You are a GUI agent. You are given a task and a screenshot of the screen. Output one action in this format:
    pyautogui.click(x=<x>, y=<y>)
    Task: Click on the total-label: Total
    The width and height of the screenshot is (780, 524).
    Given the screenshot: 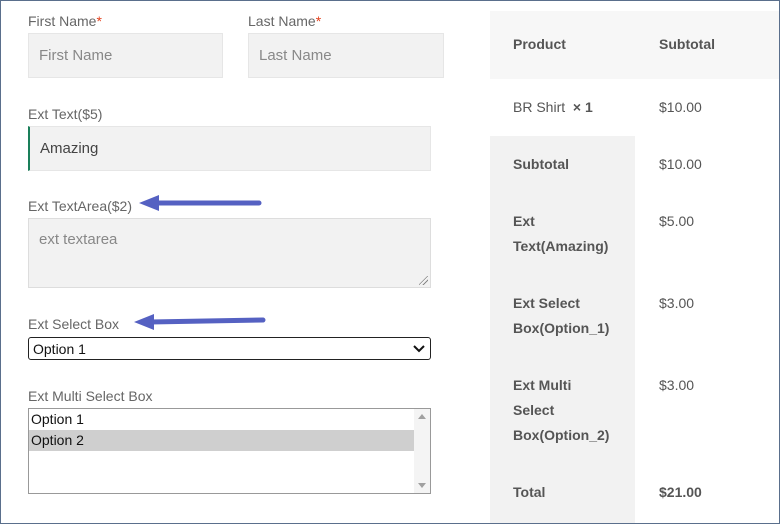 What is the action you would take?
    pyautogui.click(x=529, y=492)
    